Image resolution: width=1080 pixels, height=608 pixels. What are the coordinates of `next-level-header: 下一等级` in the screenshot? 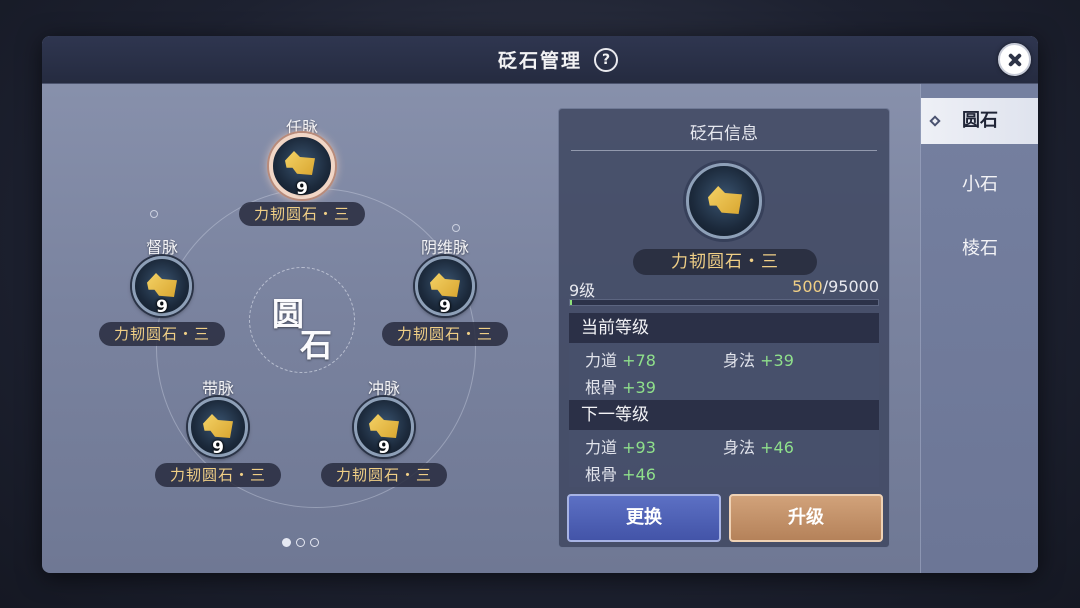 It's located at (724, 415).